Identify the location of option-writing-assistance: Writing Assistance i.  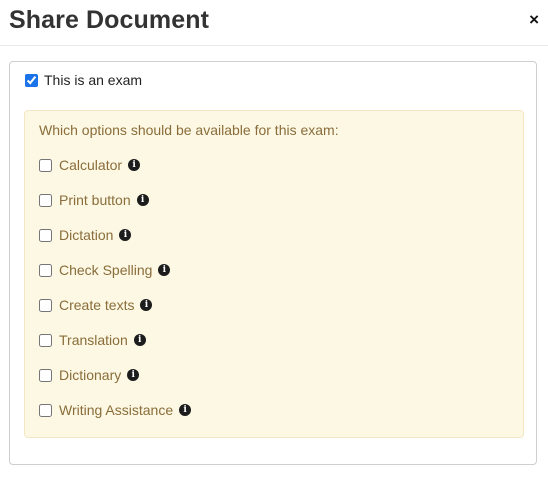
(115, 410).